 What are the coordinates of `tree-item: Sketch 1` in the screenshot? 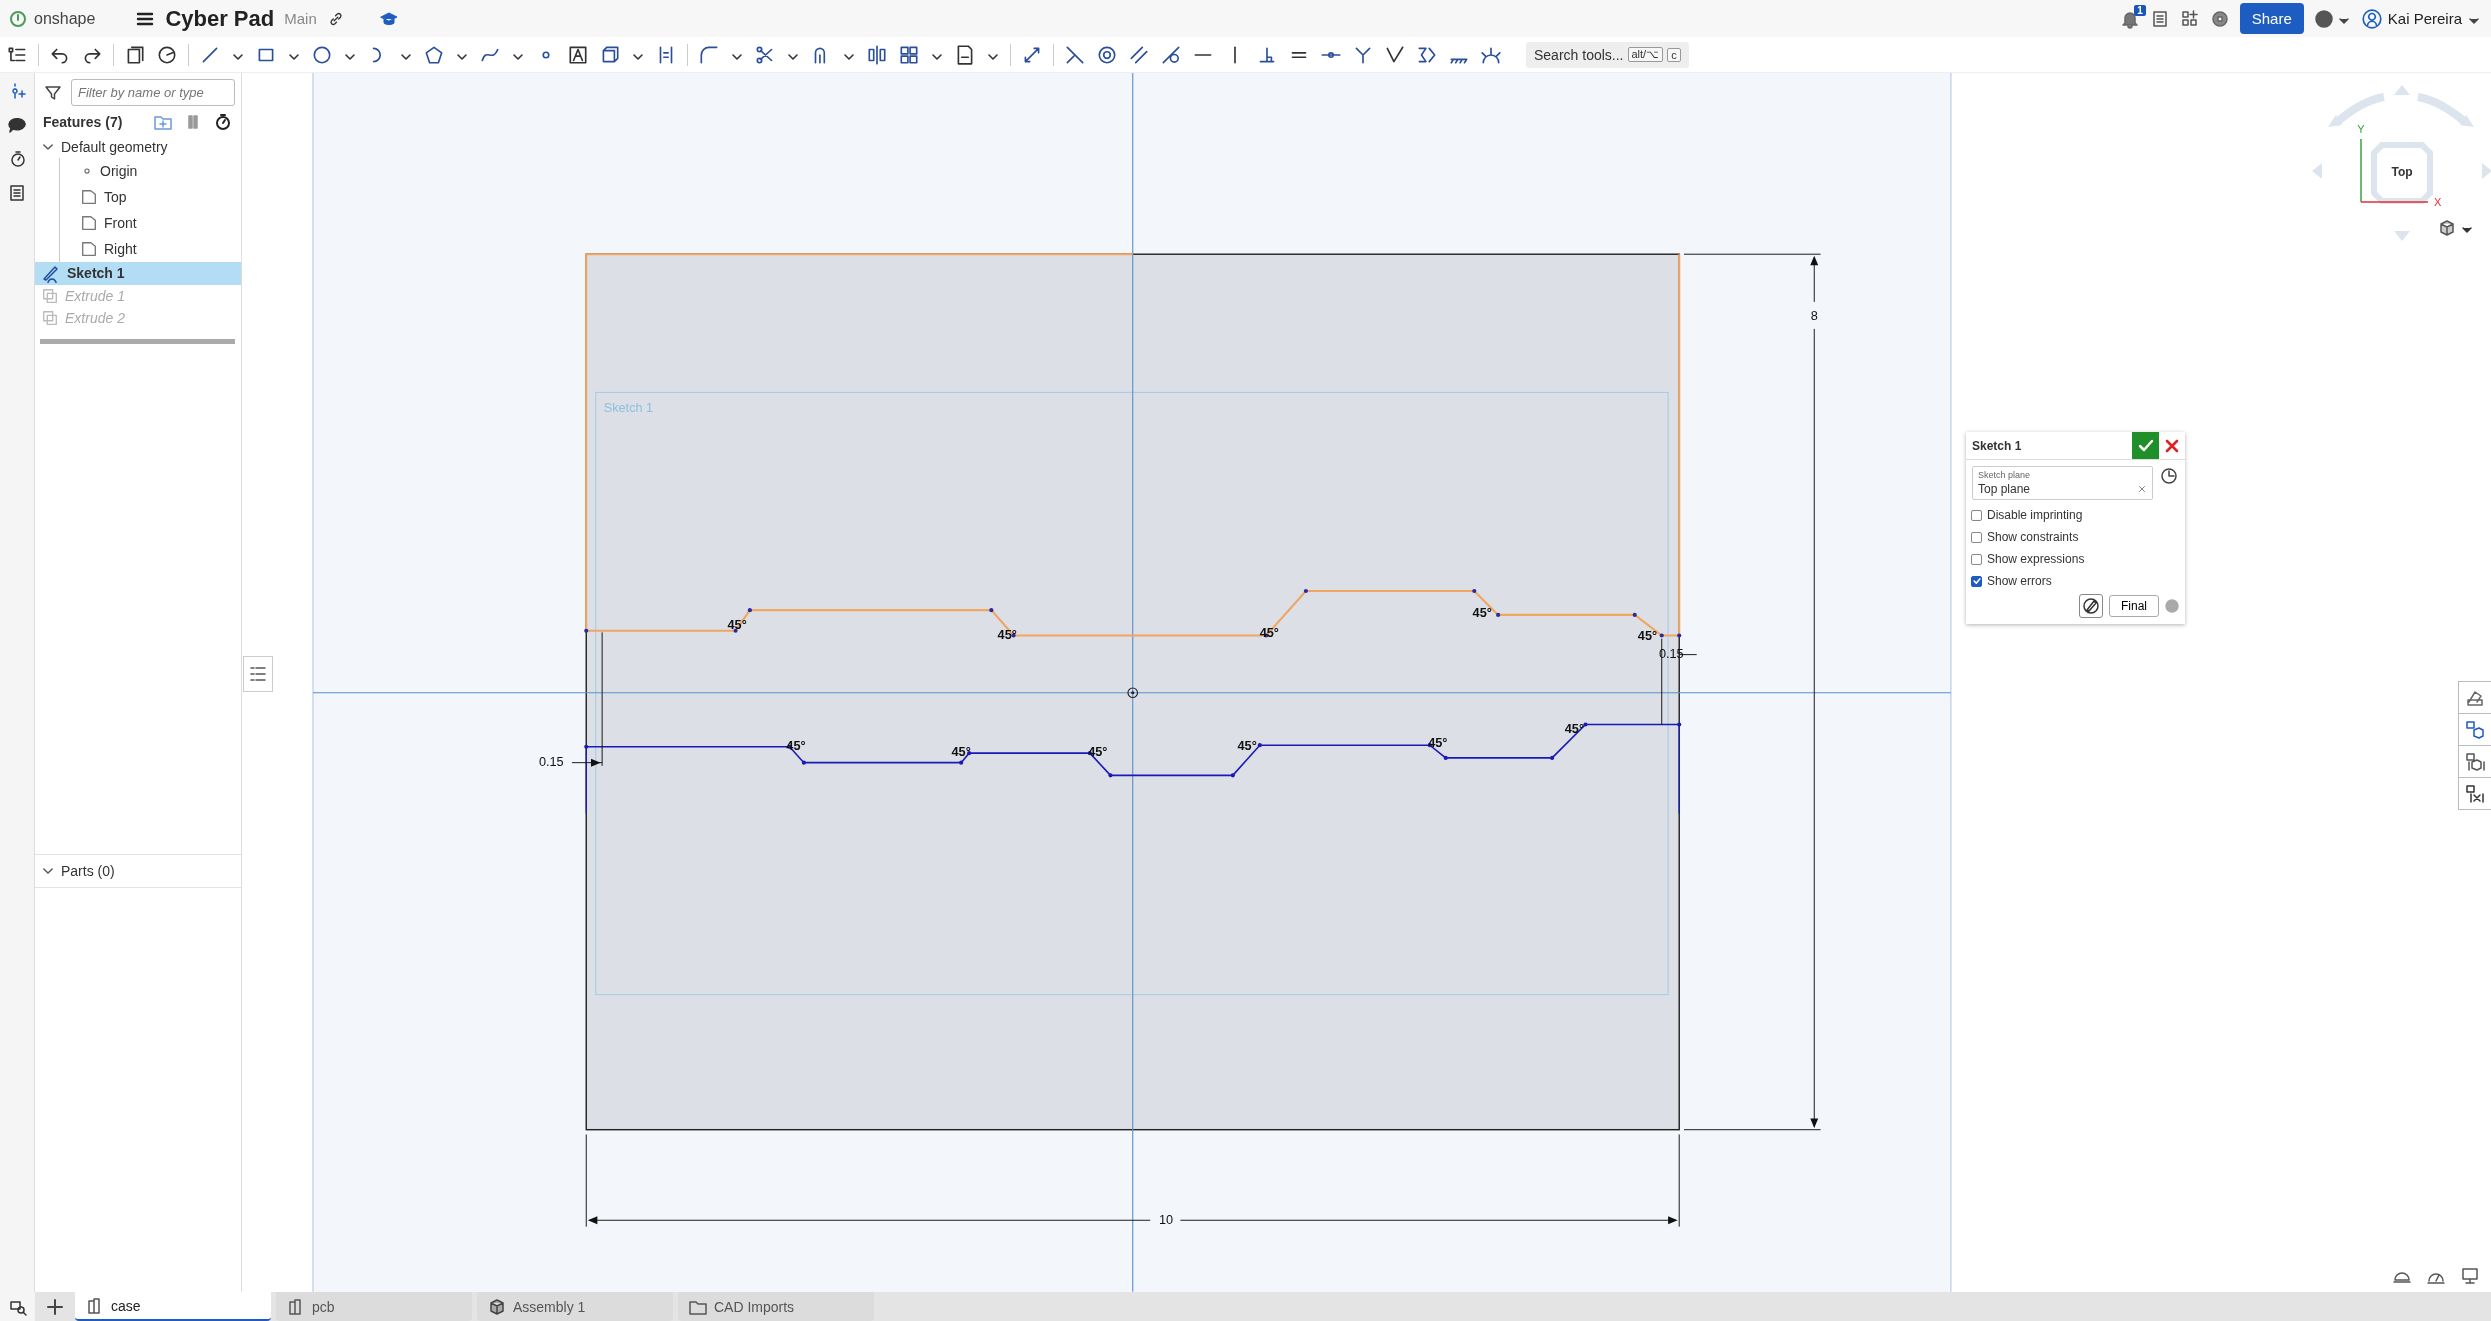 It's located at (138, 273).